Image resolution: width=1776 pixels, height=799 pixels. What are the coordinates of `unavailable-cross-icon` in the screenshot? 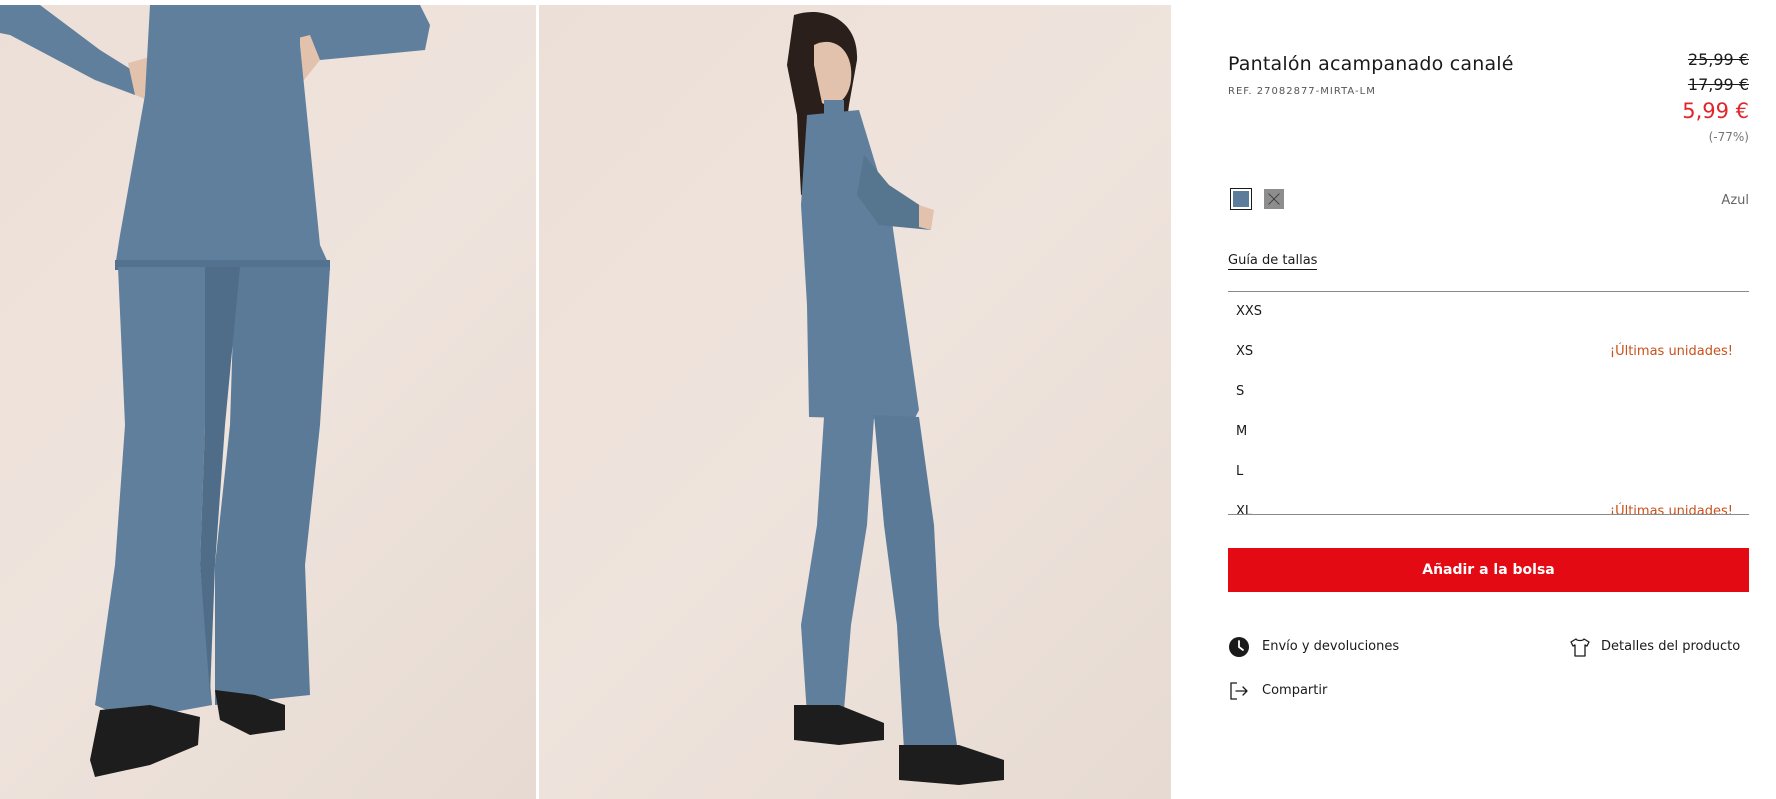 It's located at (1274, 199).